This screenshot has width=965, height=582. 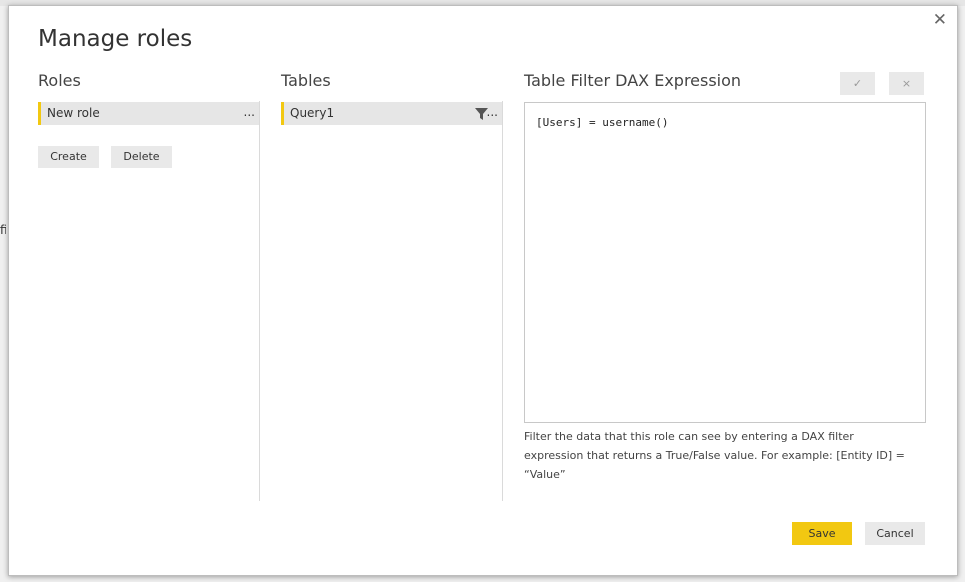 What do you see at coordinates (312, 113) in the screenshot?
I see `table-item-label: Query1` at bounding box center [312, 113].